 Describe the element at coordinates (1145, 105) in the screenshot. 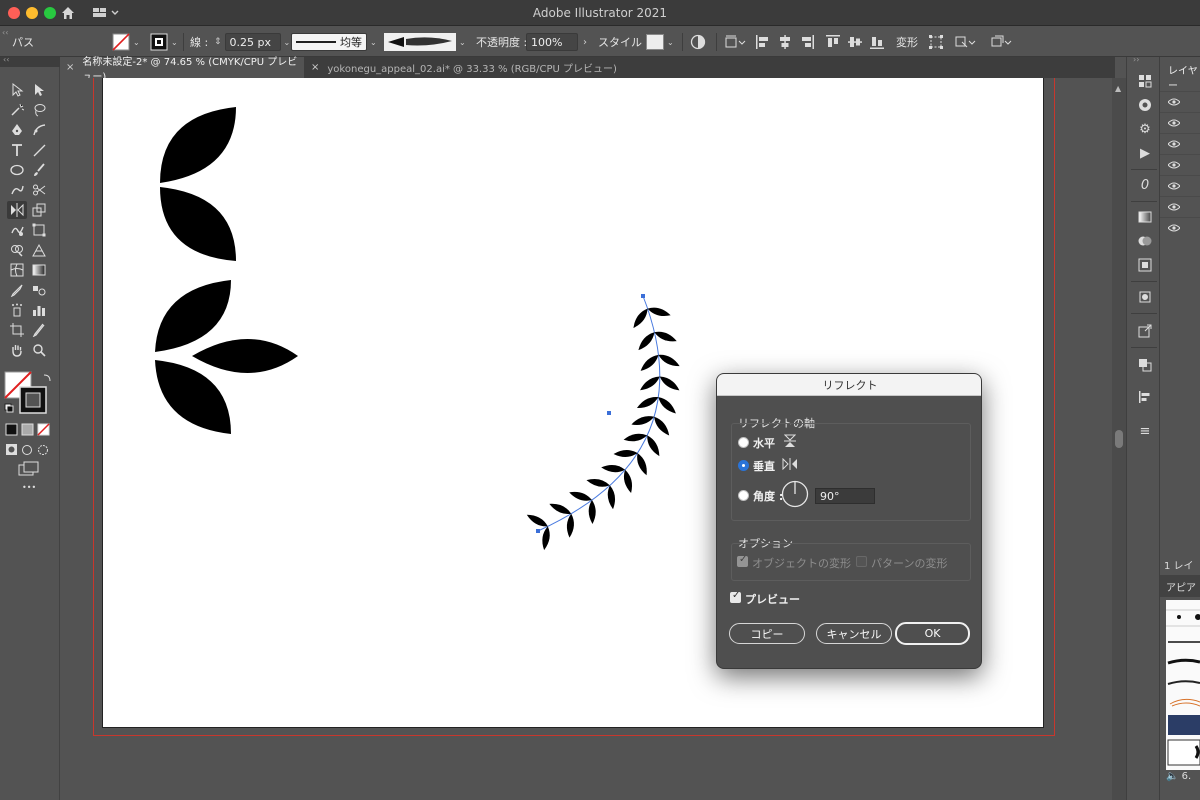

I see `color-guide-icon` at that location.